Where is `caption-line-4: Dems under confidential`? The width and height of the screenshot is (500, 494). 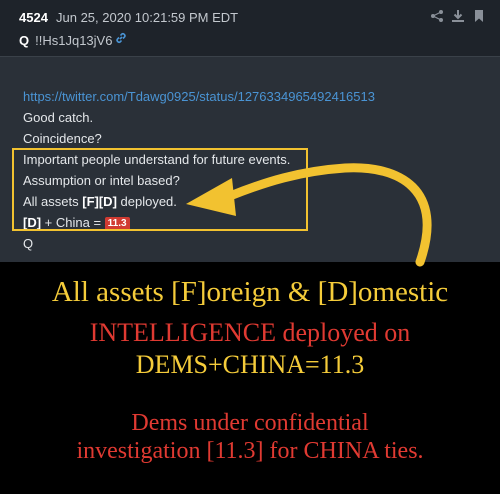 caption-line-4: Dems under confidential is located at coordinates (250, 423).